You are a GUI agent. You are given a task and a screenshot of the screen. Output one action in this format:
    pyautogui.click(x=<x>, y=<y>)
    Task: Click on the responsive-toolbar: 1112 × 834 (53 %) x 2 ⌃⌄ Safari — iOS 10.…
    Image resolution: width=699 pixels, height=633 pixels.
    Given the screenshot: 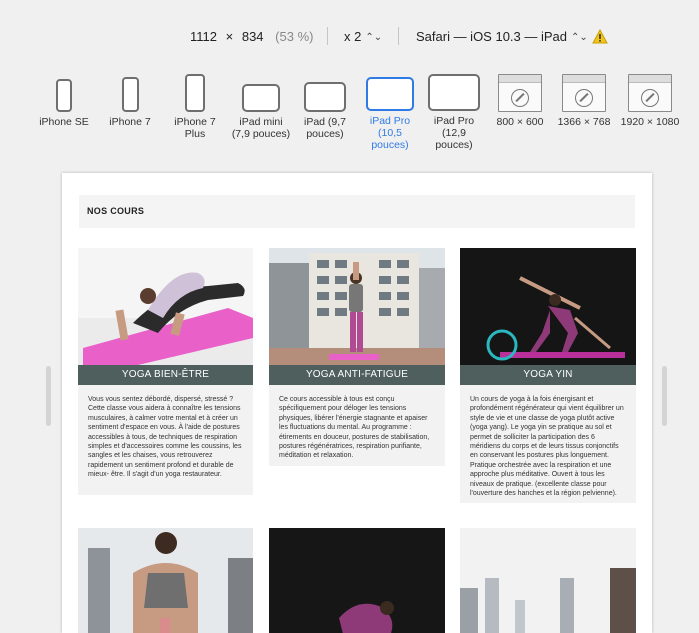 What is the action you would take?
    pyautogui.click(x=349, y=37)
    